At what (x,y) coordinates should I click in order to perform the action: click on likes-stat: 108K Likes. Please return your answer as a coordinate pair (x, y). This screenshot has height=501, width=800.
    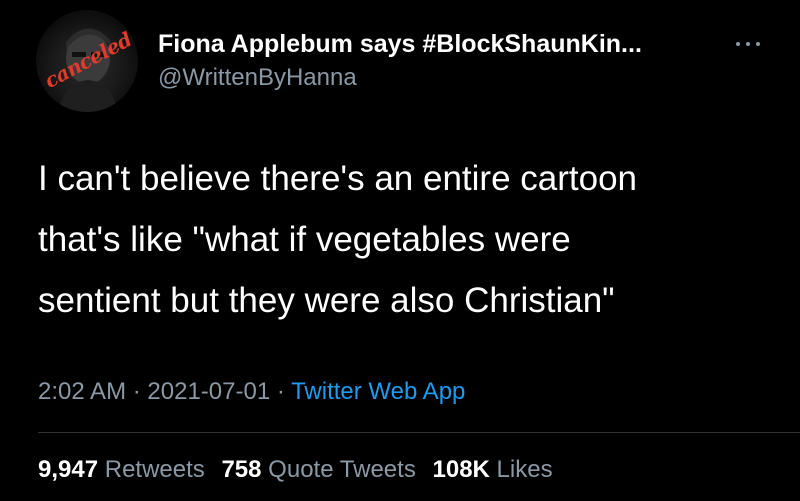
    Looking at the image, I should click on (493, 469).